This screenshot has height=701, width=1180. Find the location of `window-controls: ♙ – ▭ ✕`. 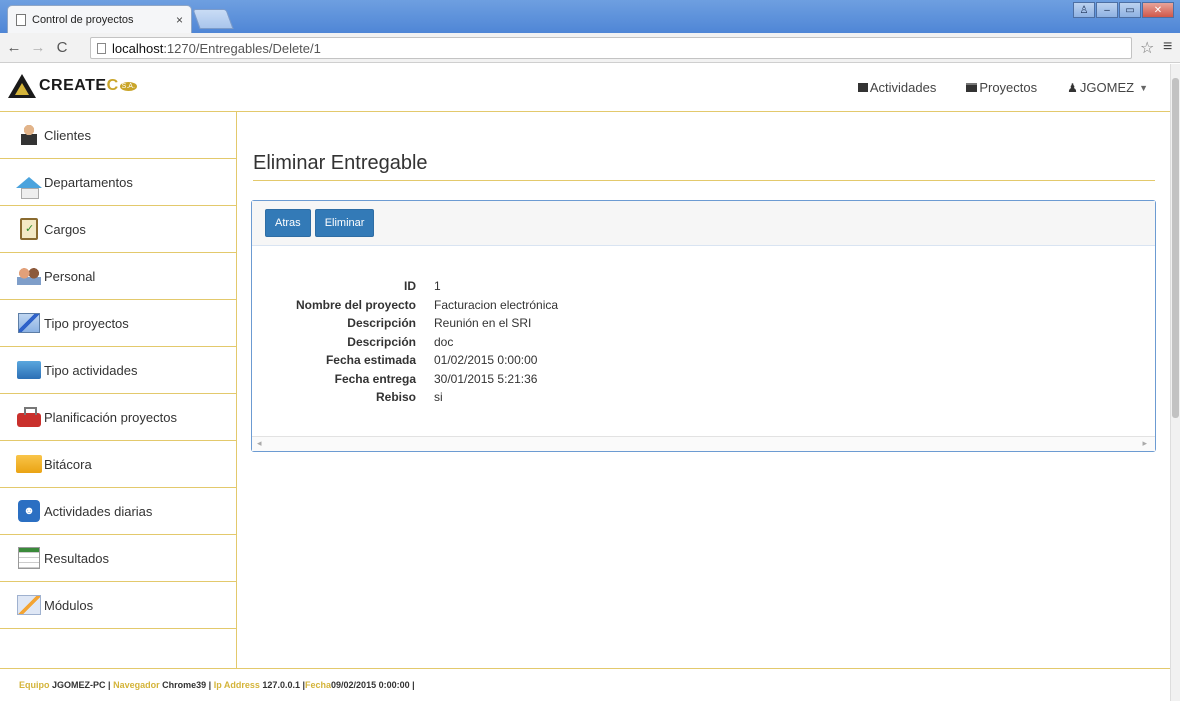

window-controls: ♙ – ▭ ✕ is located at coordinates (1123, 10).